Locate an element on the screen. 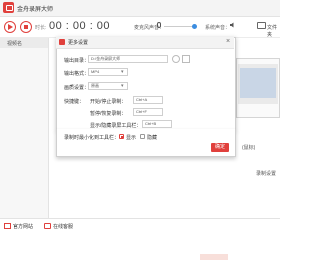 This screenshot has width=320, height=270. start-stop-hotkey-label: 开始/停止录制： is located at coordinates (108, 102).